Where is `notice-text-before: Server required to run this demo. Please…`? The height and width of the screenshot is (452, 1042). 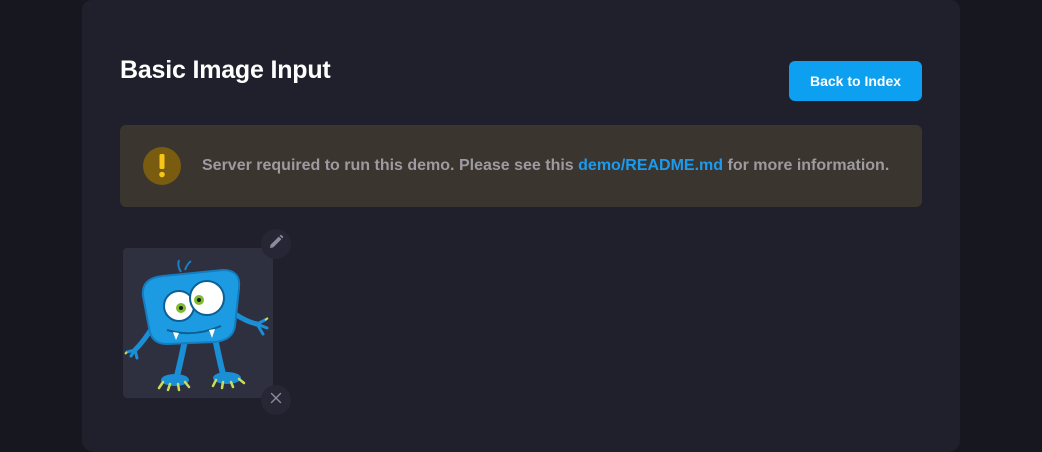
notice-text-before: Server required to run this demo. Please… is located at coordinates (390, 165).